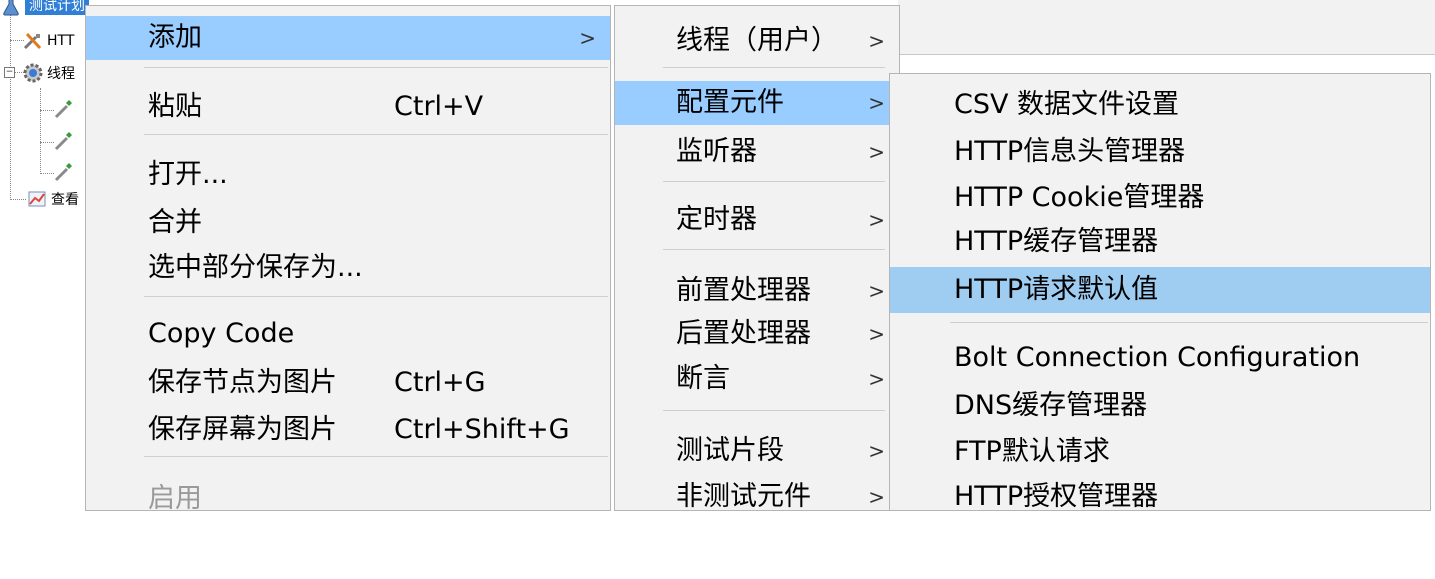  I want to click on tree-node-label: 查看, so click(65, 200).